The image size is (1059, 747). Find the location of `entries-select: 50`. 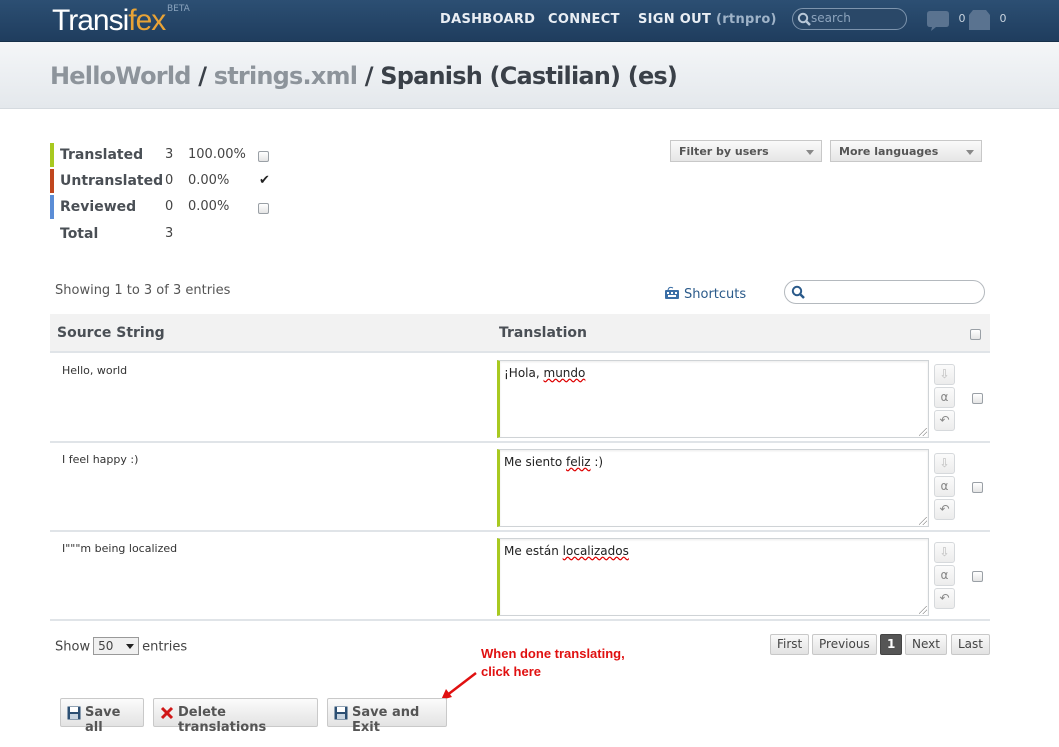

entries-select: 50 is located at coordinates (116, 646).